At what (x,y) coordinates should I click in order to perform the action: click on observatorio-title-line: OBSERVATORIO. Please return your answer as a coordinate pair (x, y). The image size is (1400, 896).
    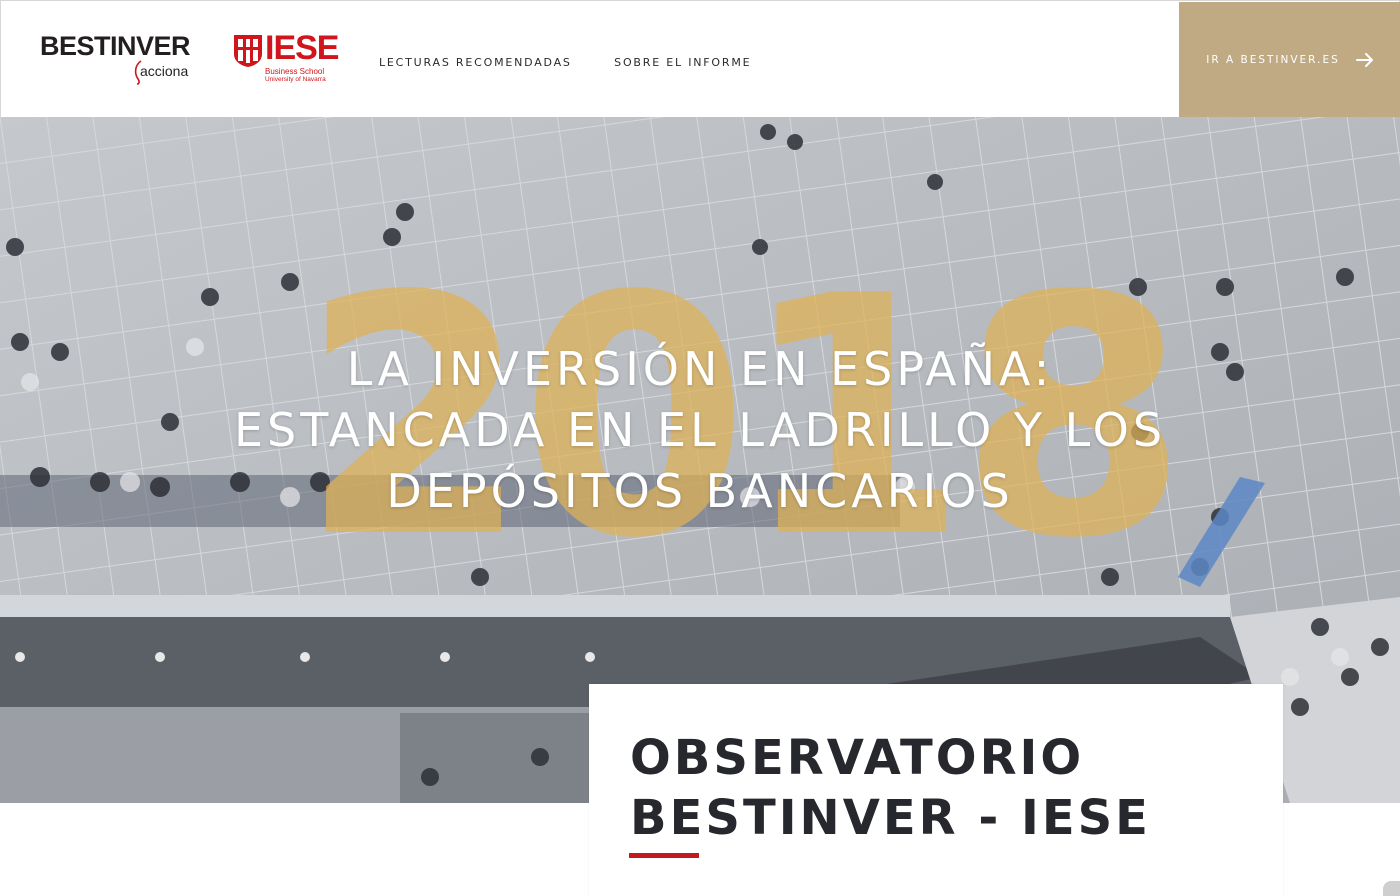
    Looking at the image, I should click on (857, 758).